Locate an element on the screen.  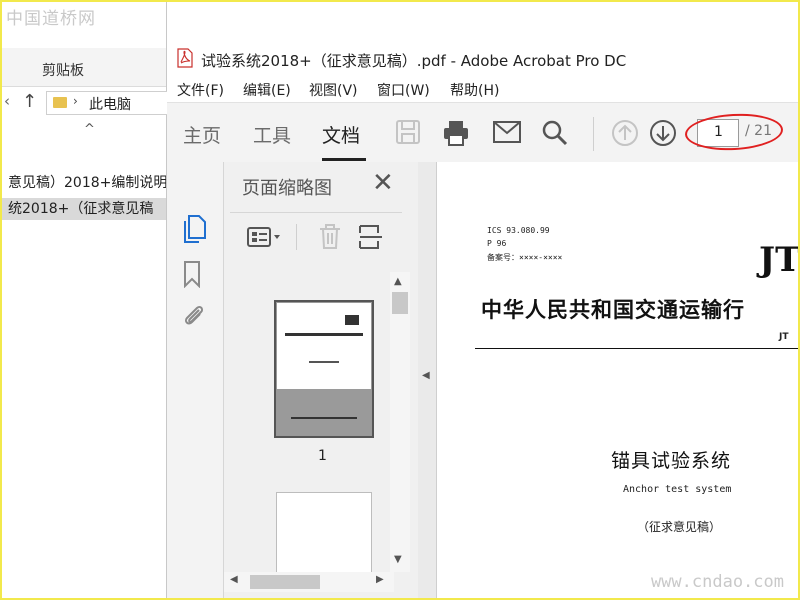
thumbnails-list: 1 is located at coordinates (306, 422).